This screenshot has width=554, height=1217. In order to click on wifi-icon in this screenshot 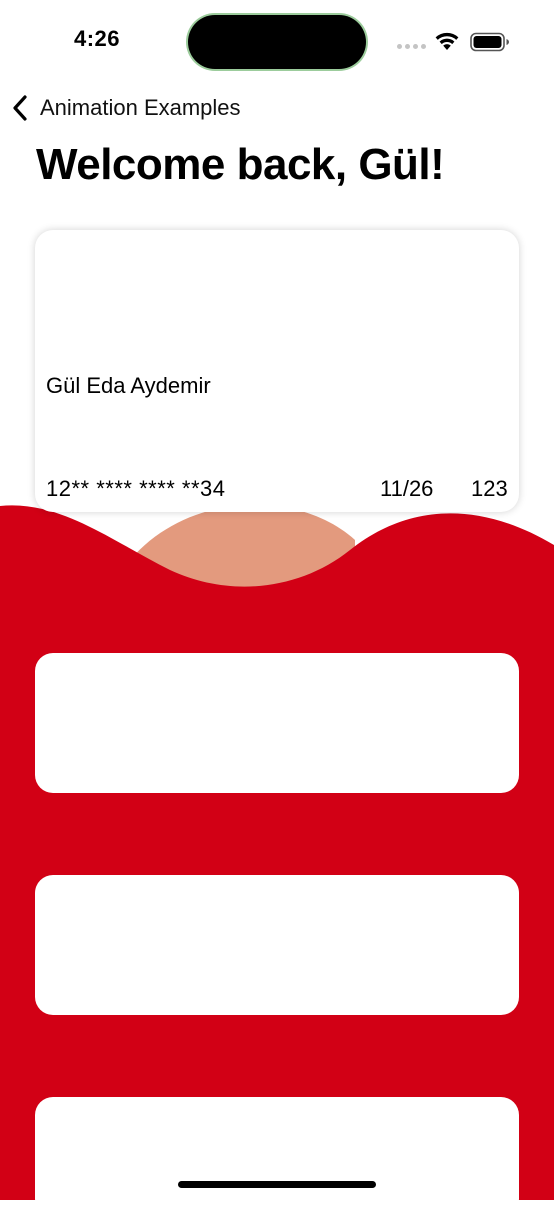, I will do `click(447, 41)`.